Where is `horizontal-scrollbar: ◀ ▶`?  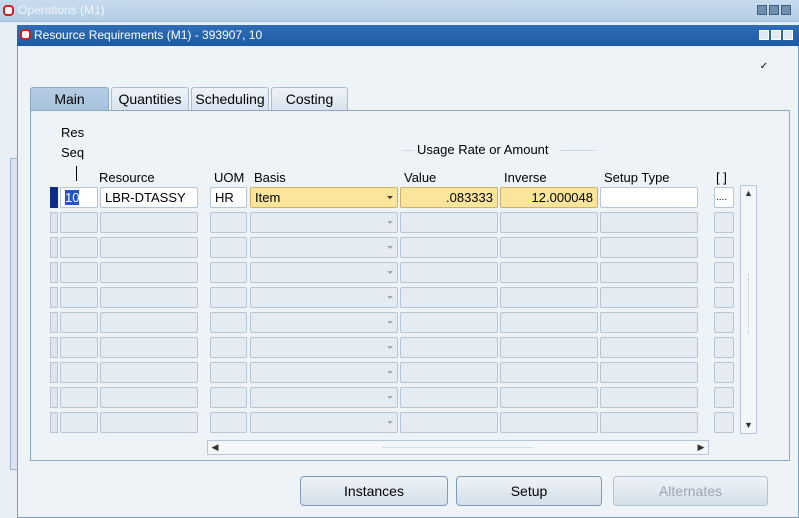
horizontal-scrollbar: ◀ ▶ is located at coordinates (458, 447).